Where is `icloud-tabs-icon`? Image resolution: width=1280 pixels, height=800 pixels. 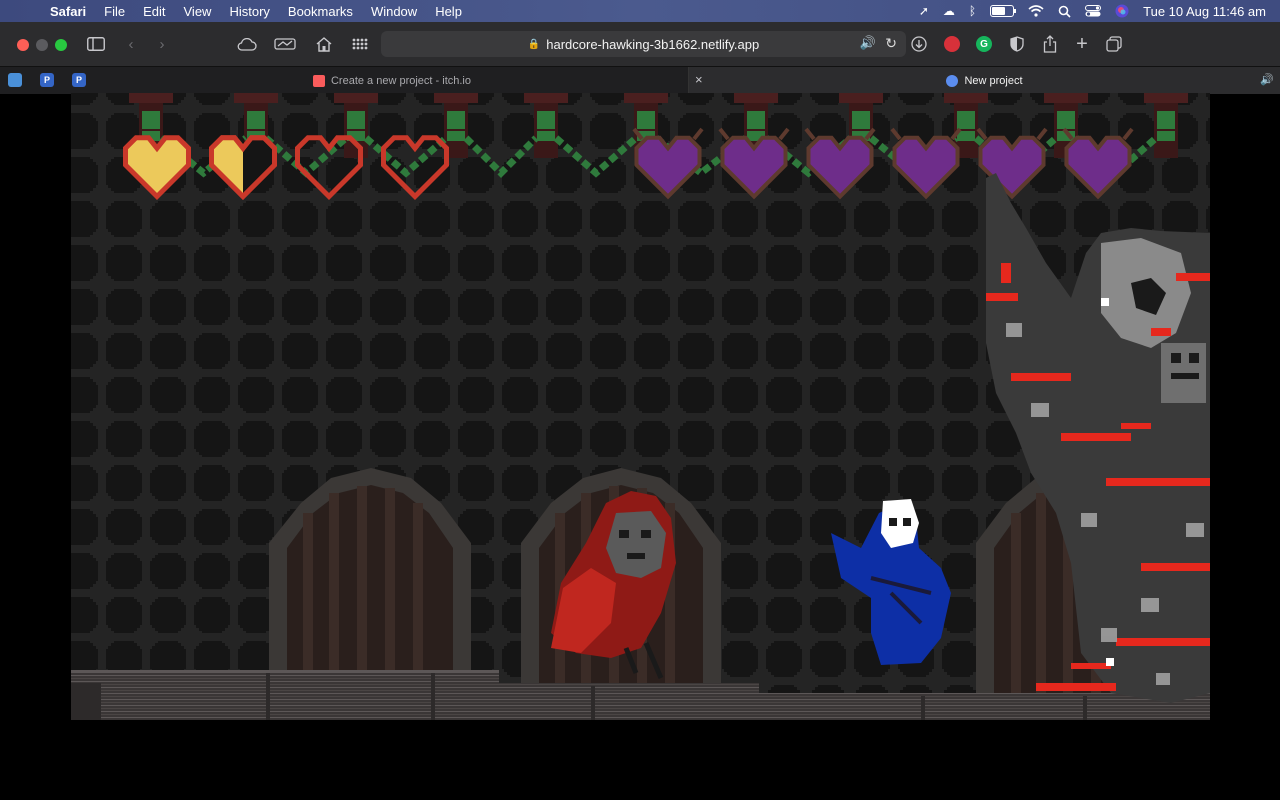
icloud-tabs-icon is located at coordinates (247, 44).